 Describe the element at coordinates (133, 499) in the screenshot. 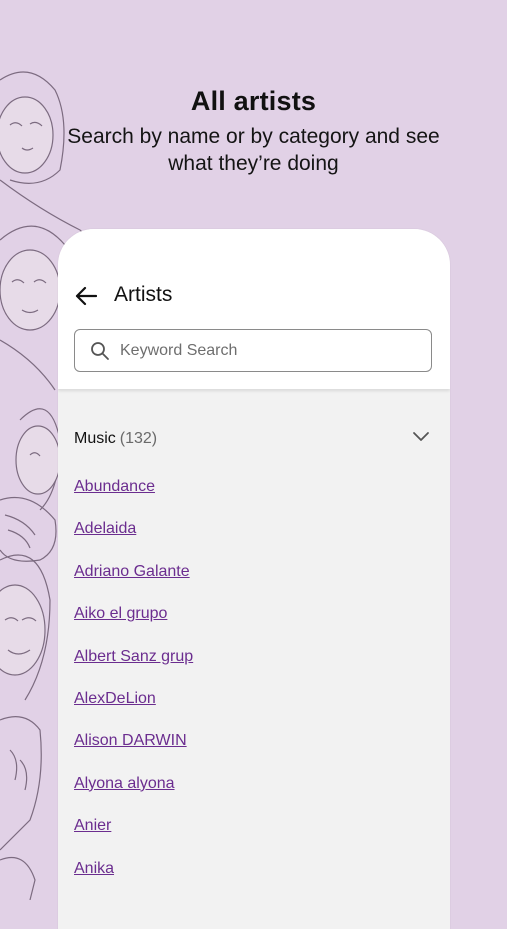

I see `list-item: Abundance` at that location.